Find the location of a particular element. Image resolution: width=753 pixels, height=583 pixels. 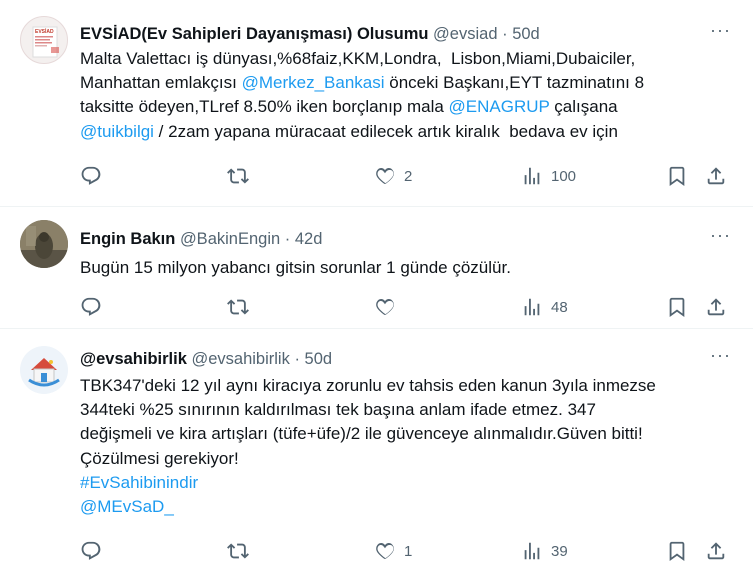

avatar: EVSİAD is located at coordinates (44, 40).